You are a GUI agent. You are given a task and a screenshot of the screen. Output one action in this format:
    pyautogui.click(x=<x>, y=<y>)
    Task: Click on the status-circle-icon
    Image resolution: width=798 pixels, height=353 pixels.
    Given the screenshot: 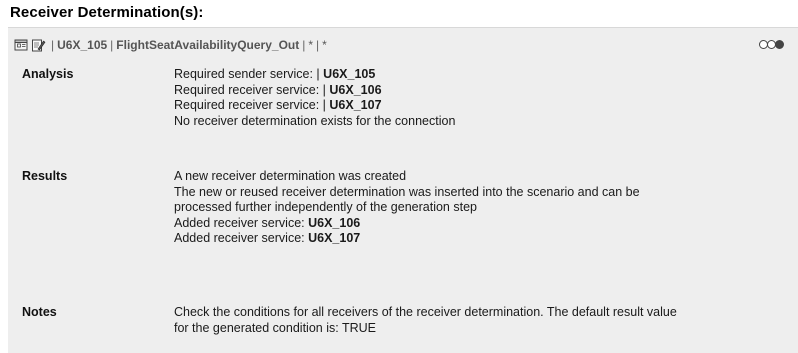 What is the action you would take?
    pyautogui.click(x=779, y=44)
    